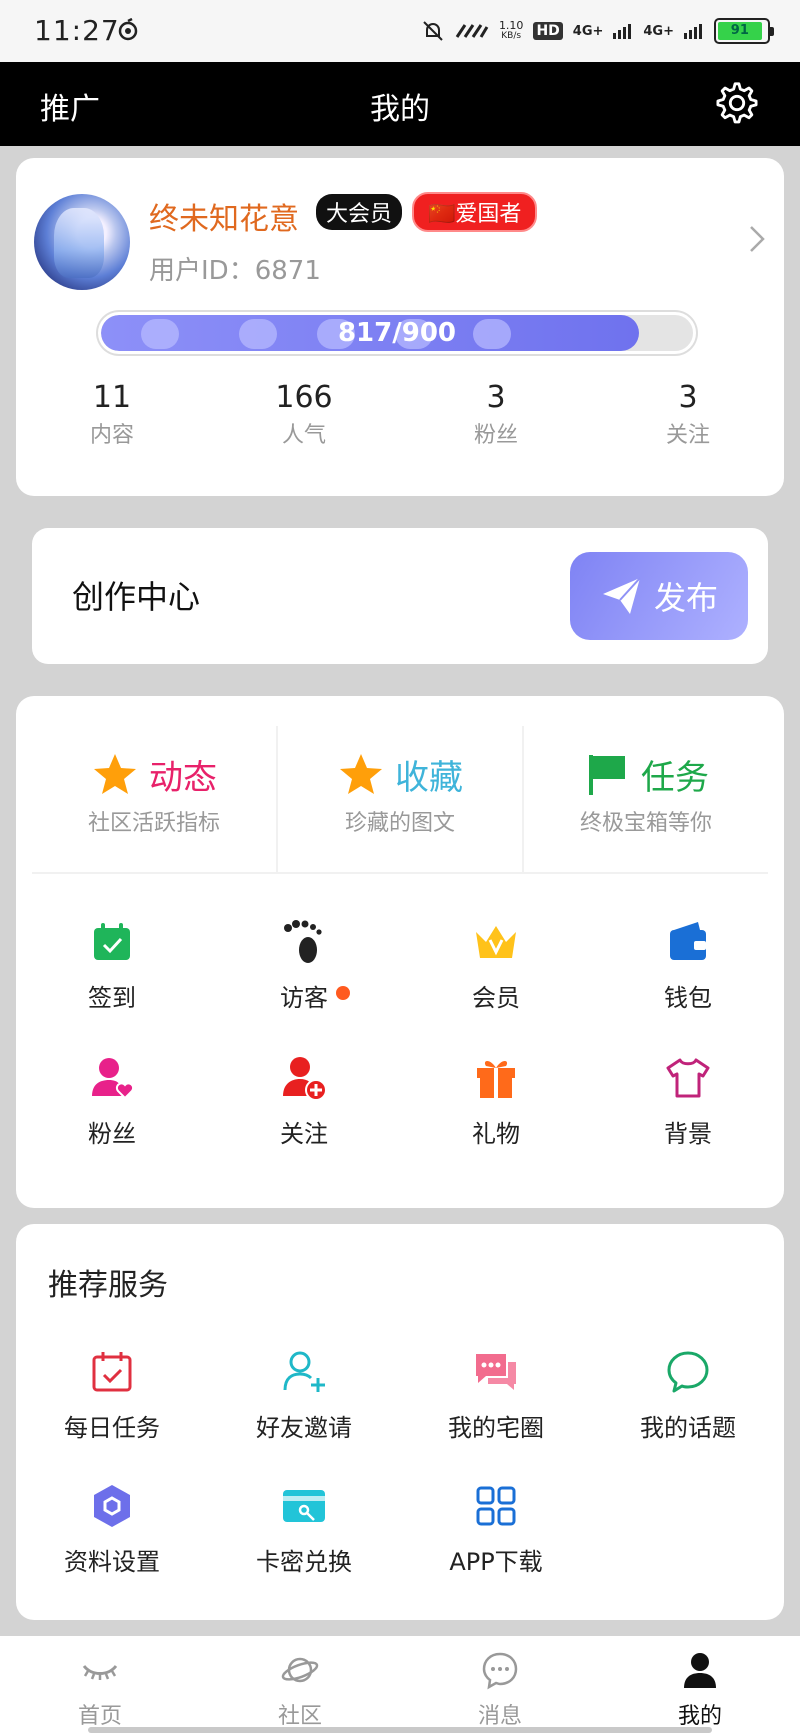 The width and height of the screenshot is (800, 1733). What do you see at coordinates (304, 1395) in the screenshot?
I see `service-invite-friends: 好友邀请` at bounding box center [304, 1395].